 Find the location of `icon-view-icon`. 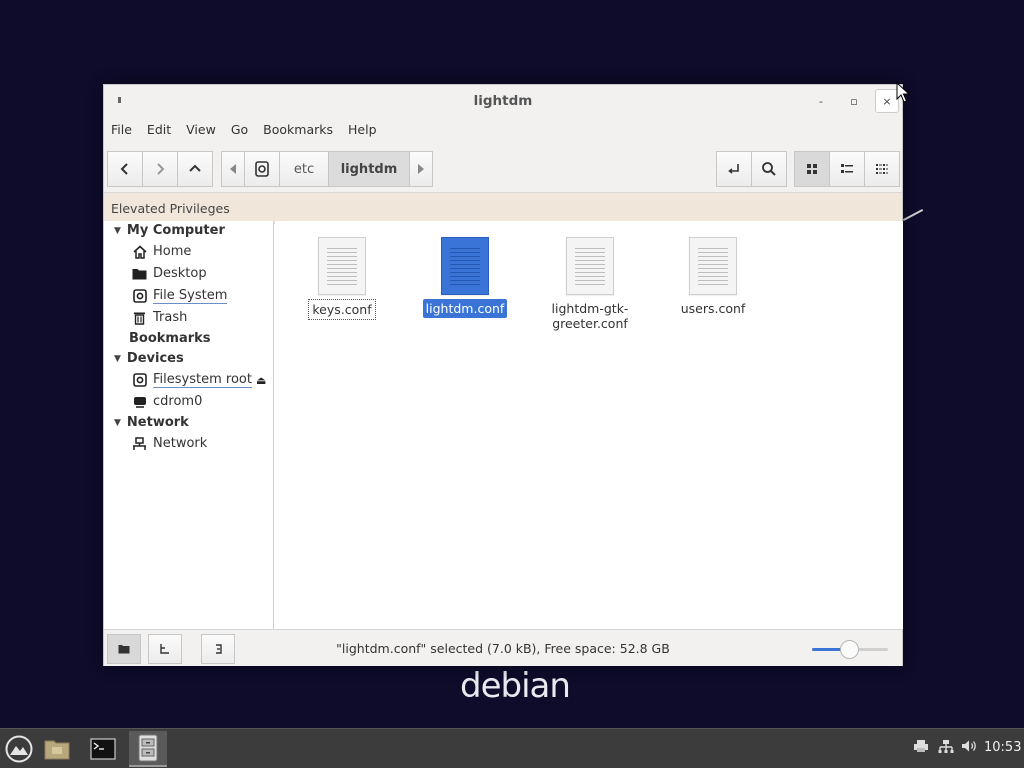

icon-view-icon is located at coordinates (812, 169).